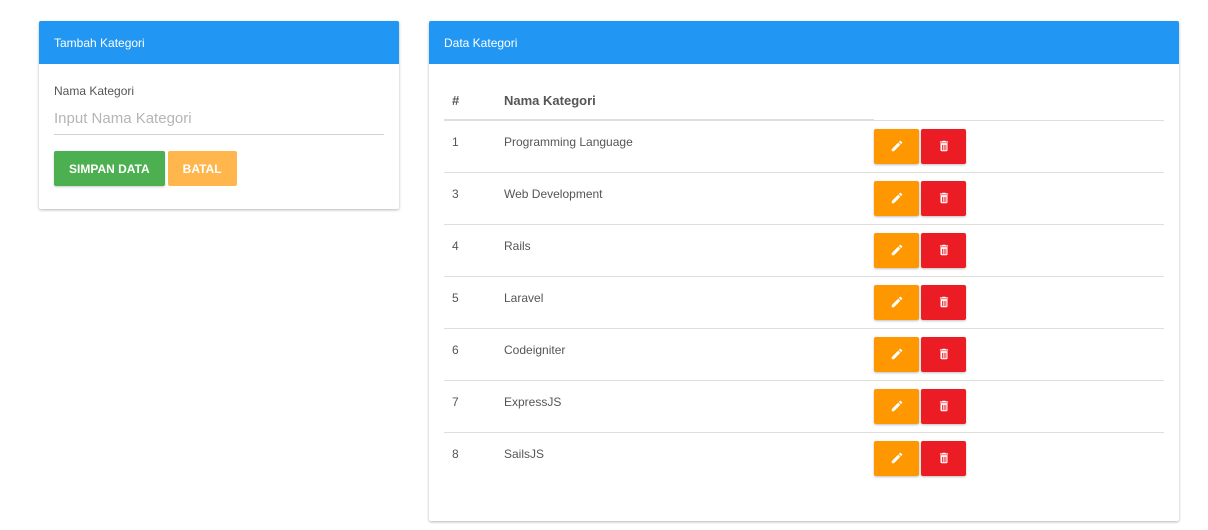  What do you see at coordinates (689, 457) in the screenshot?
I see `row-category-name: SailsJS` at bounding box center [689, 457].